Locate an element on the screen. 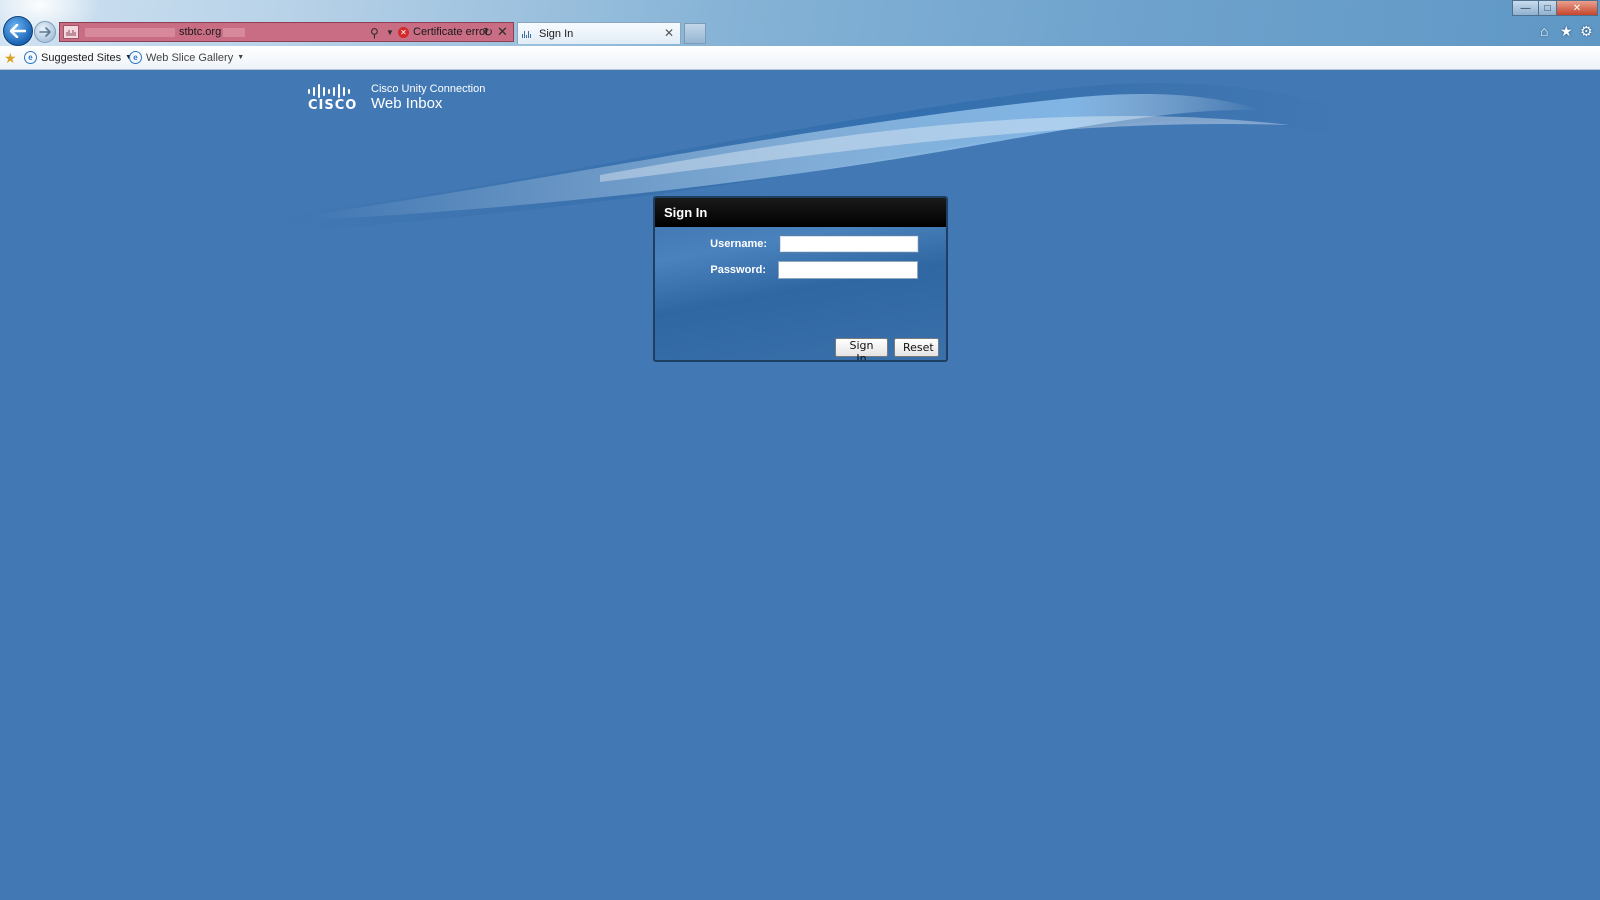  tab-sign-in: Sign In ✕ is located at coordinates (599, 33).